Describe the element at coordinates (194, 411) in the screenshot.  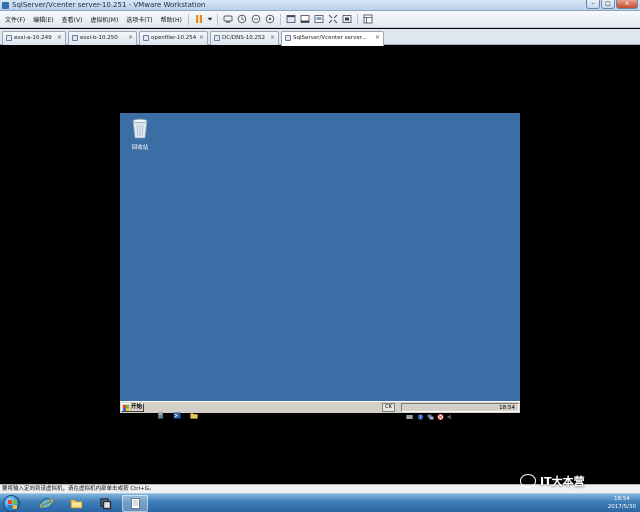
I see `folder-icon` at that location.